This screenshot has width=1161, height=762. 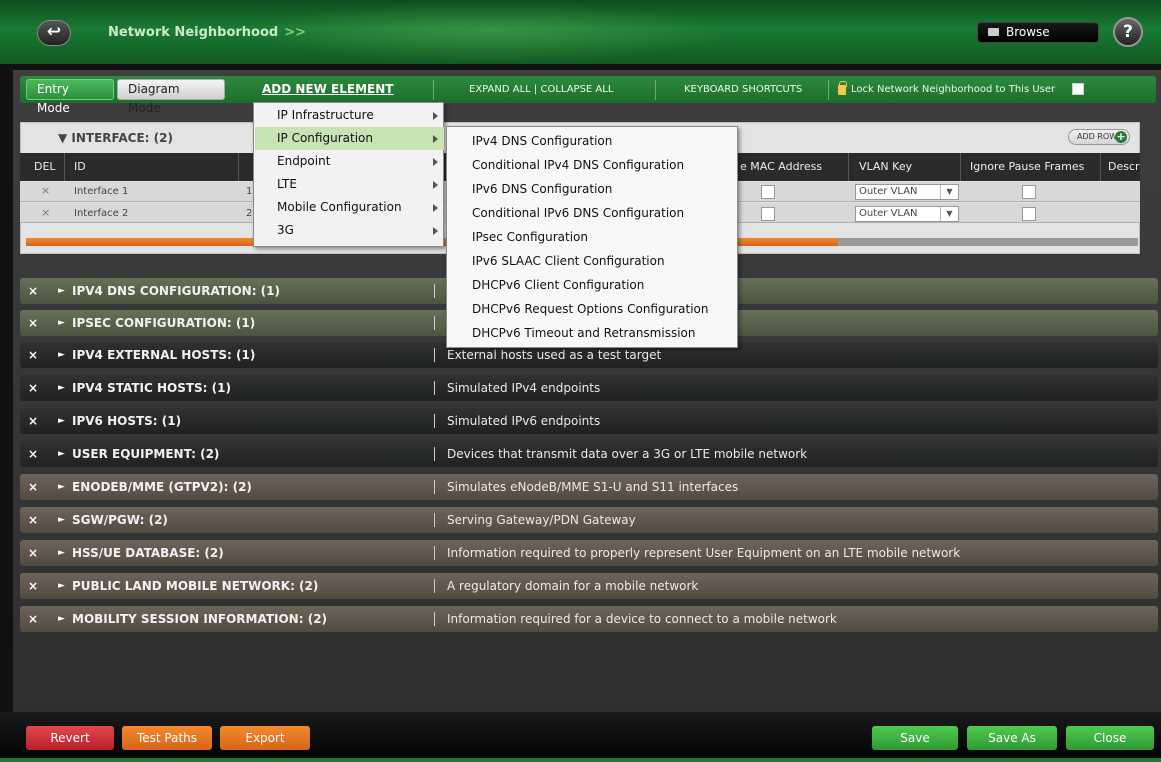 I want to click on add-row-button: ADD ROW +, so click(x=1099, y=137).